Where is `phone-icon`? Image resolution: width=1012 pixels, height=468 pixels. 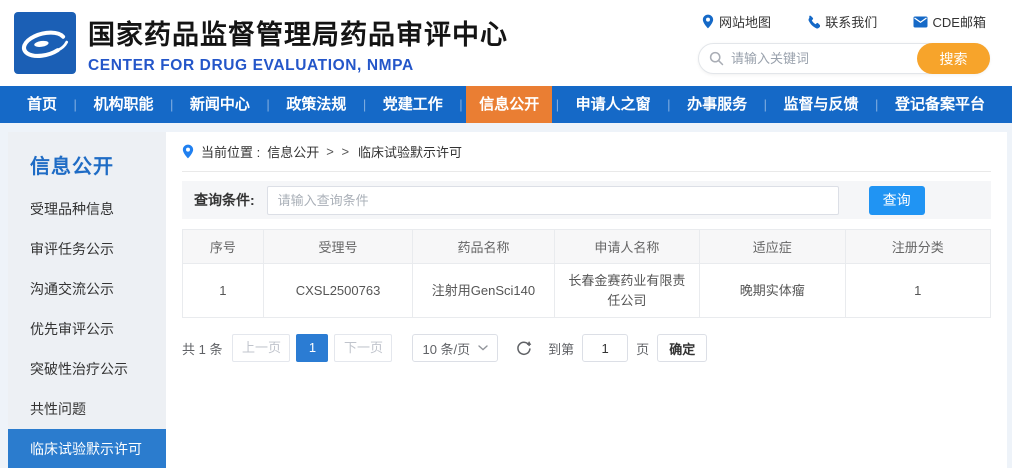 phone-icon is located at coordinates (814, 22).